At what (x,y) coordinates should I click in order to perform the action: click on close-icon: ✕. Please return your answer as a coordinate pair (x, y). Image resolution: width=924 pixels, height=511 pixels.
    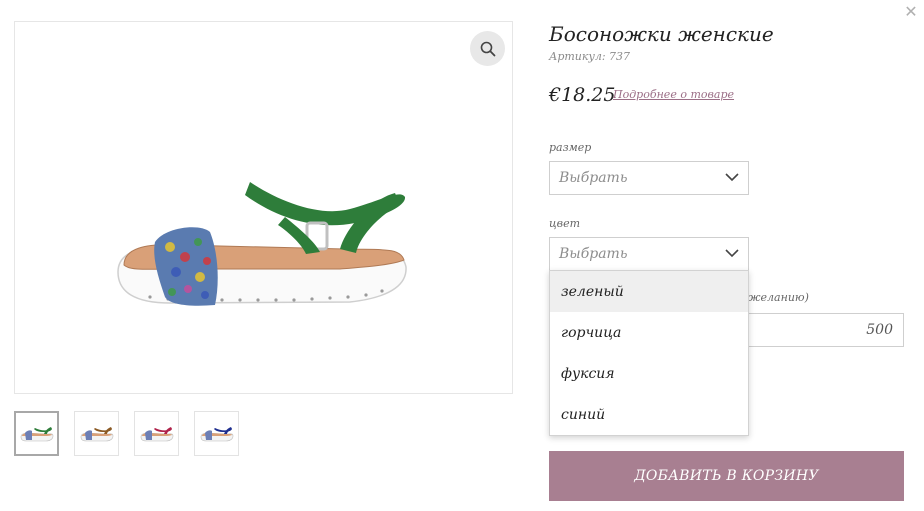
    Looking at the image, I should click on (911, 12).